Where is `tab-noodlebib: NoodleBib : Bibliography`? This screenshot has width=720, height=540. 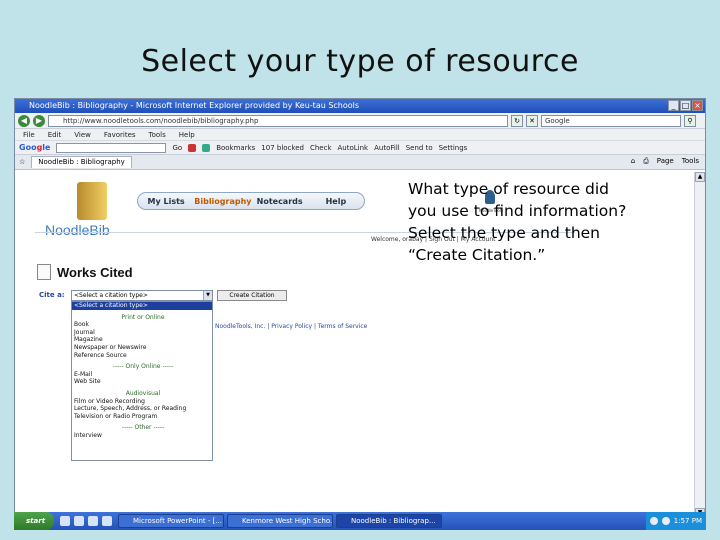
tab-noodlebib: NoodleBib : Bibliography is located at coordinates (81, 162).